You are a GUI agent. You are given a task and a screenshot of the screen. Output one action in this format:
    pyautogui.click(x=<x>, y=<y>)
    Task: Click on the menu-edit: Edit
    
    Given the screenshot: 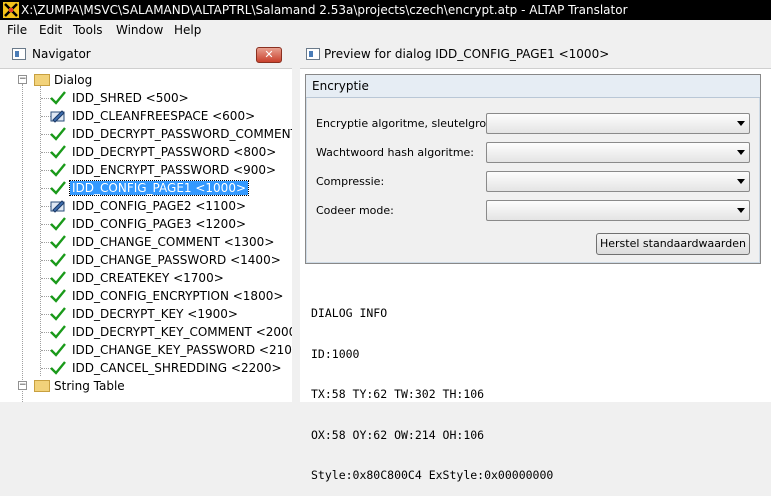 What is the action you would take?
    pyautogui.click(x=50, y=30)
    